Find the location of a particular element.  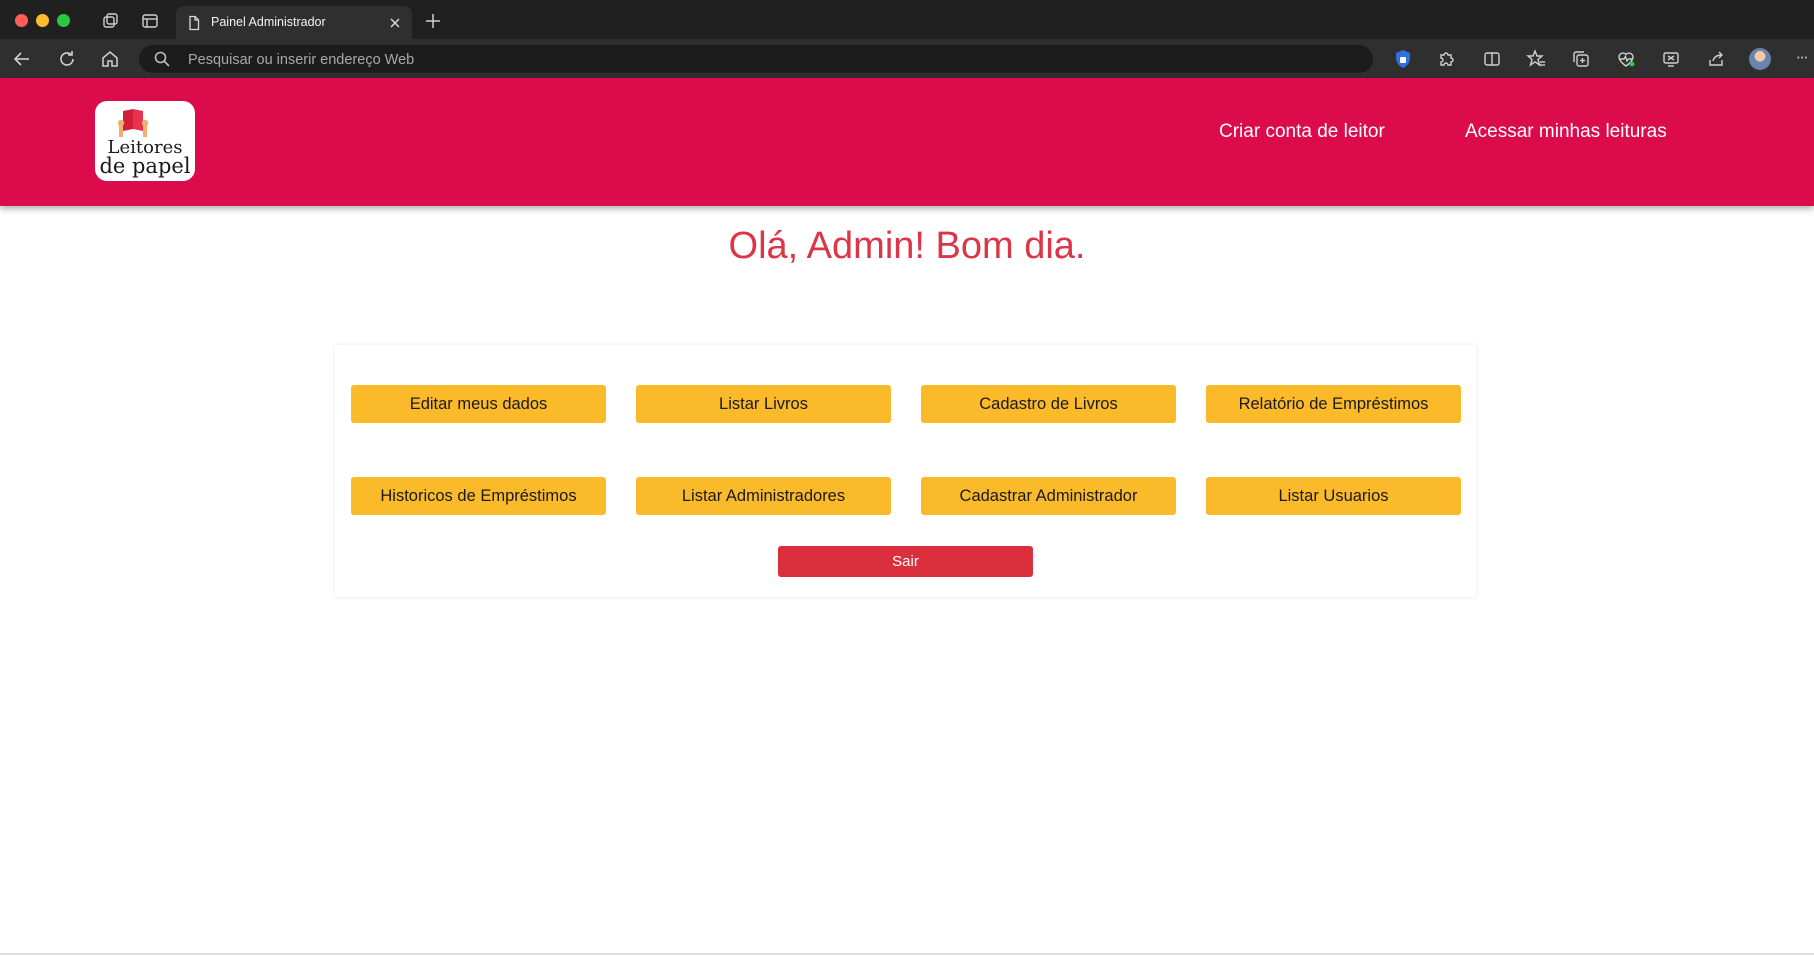

editar-meus-dados-button: Editar meus dados is located at coordinates (478, 404).